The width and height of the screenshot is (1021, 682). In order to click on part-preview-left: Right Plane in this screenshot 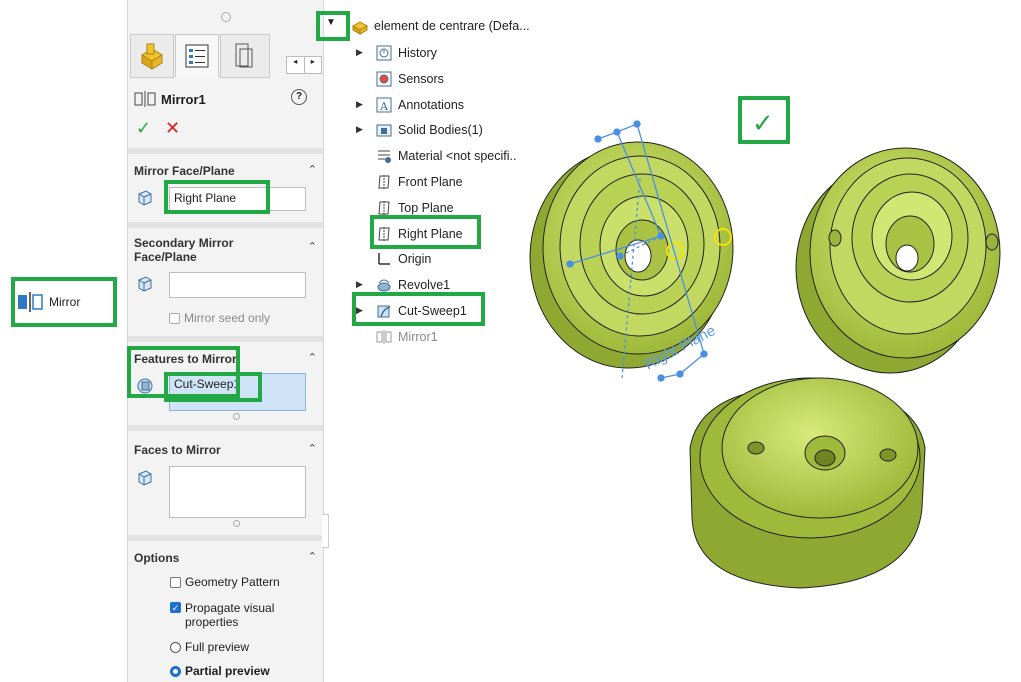, I will do `click(631, 251)`.